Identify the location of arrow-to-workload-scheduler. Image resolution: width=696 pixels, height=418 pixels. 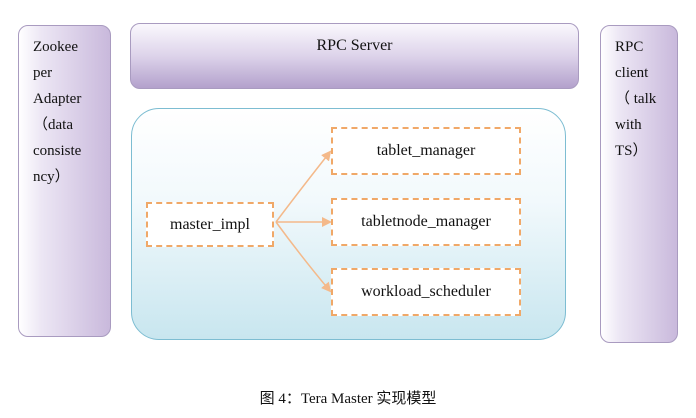
(303, 257).